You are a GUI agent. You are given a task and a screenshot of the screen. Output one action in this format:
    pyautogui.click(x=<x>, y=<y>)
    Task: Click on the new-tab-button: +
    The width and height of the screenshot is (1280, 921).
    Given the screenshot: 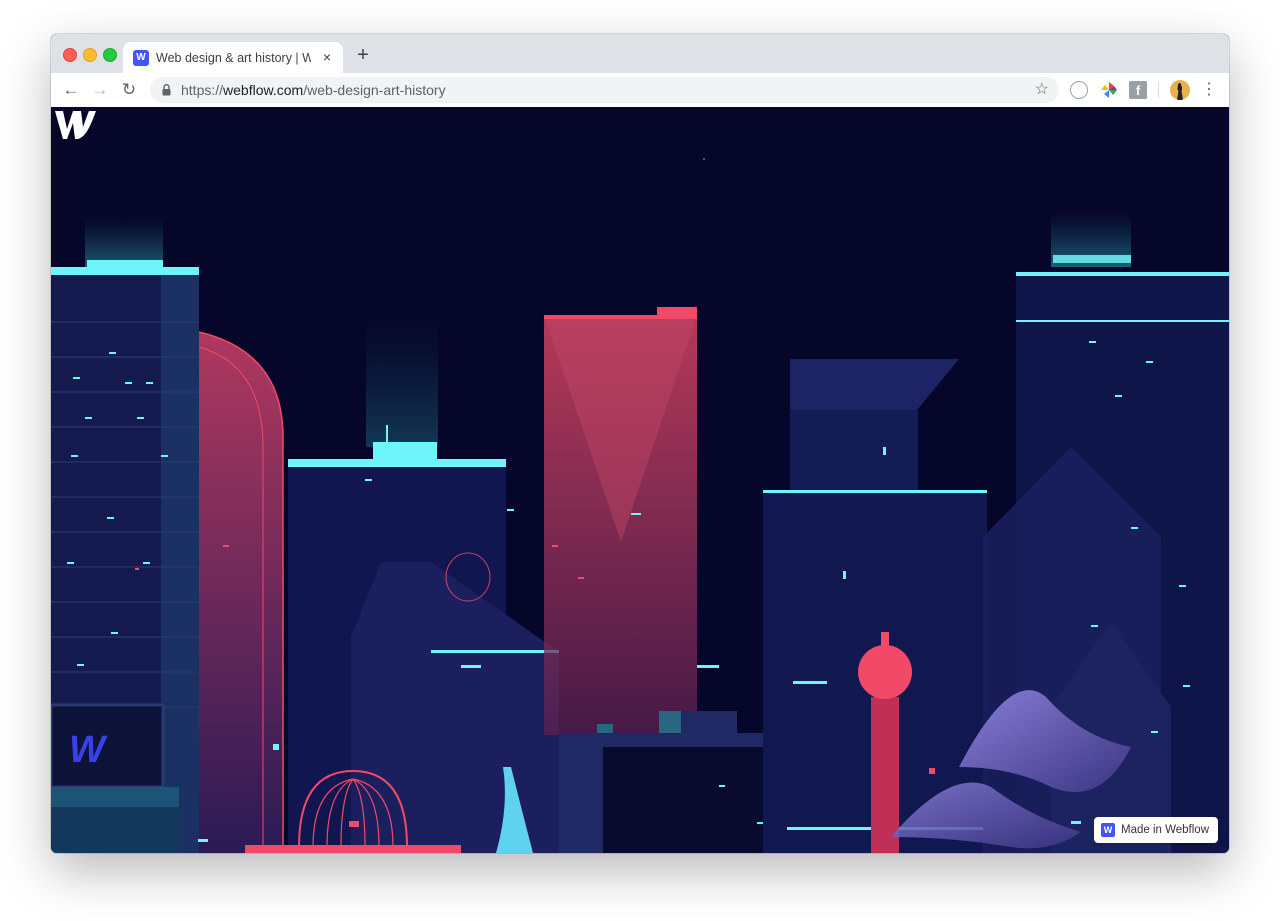 What is the action you would take?
    pyautogui.click(x=363, y=55)
    